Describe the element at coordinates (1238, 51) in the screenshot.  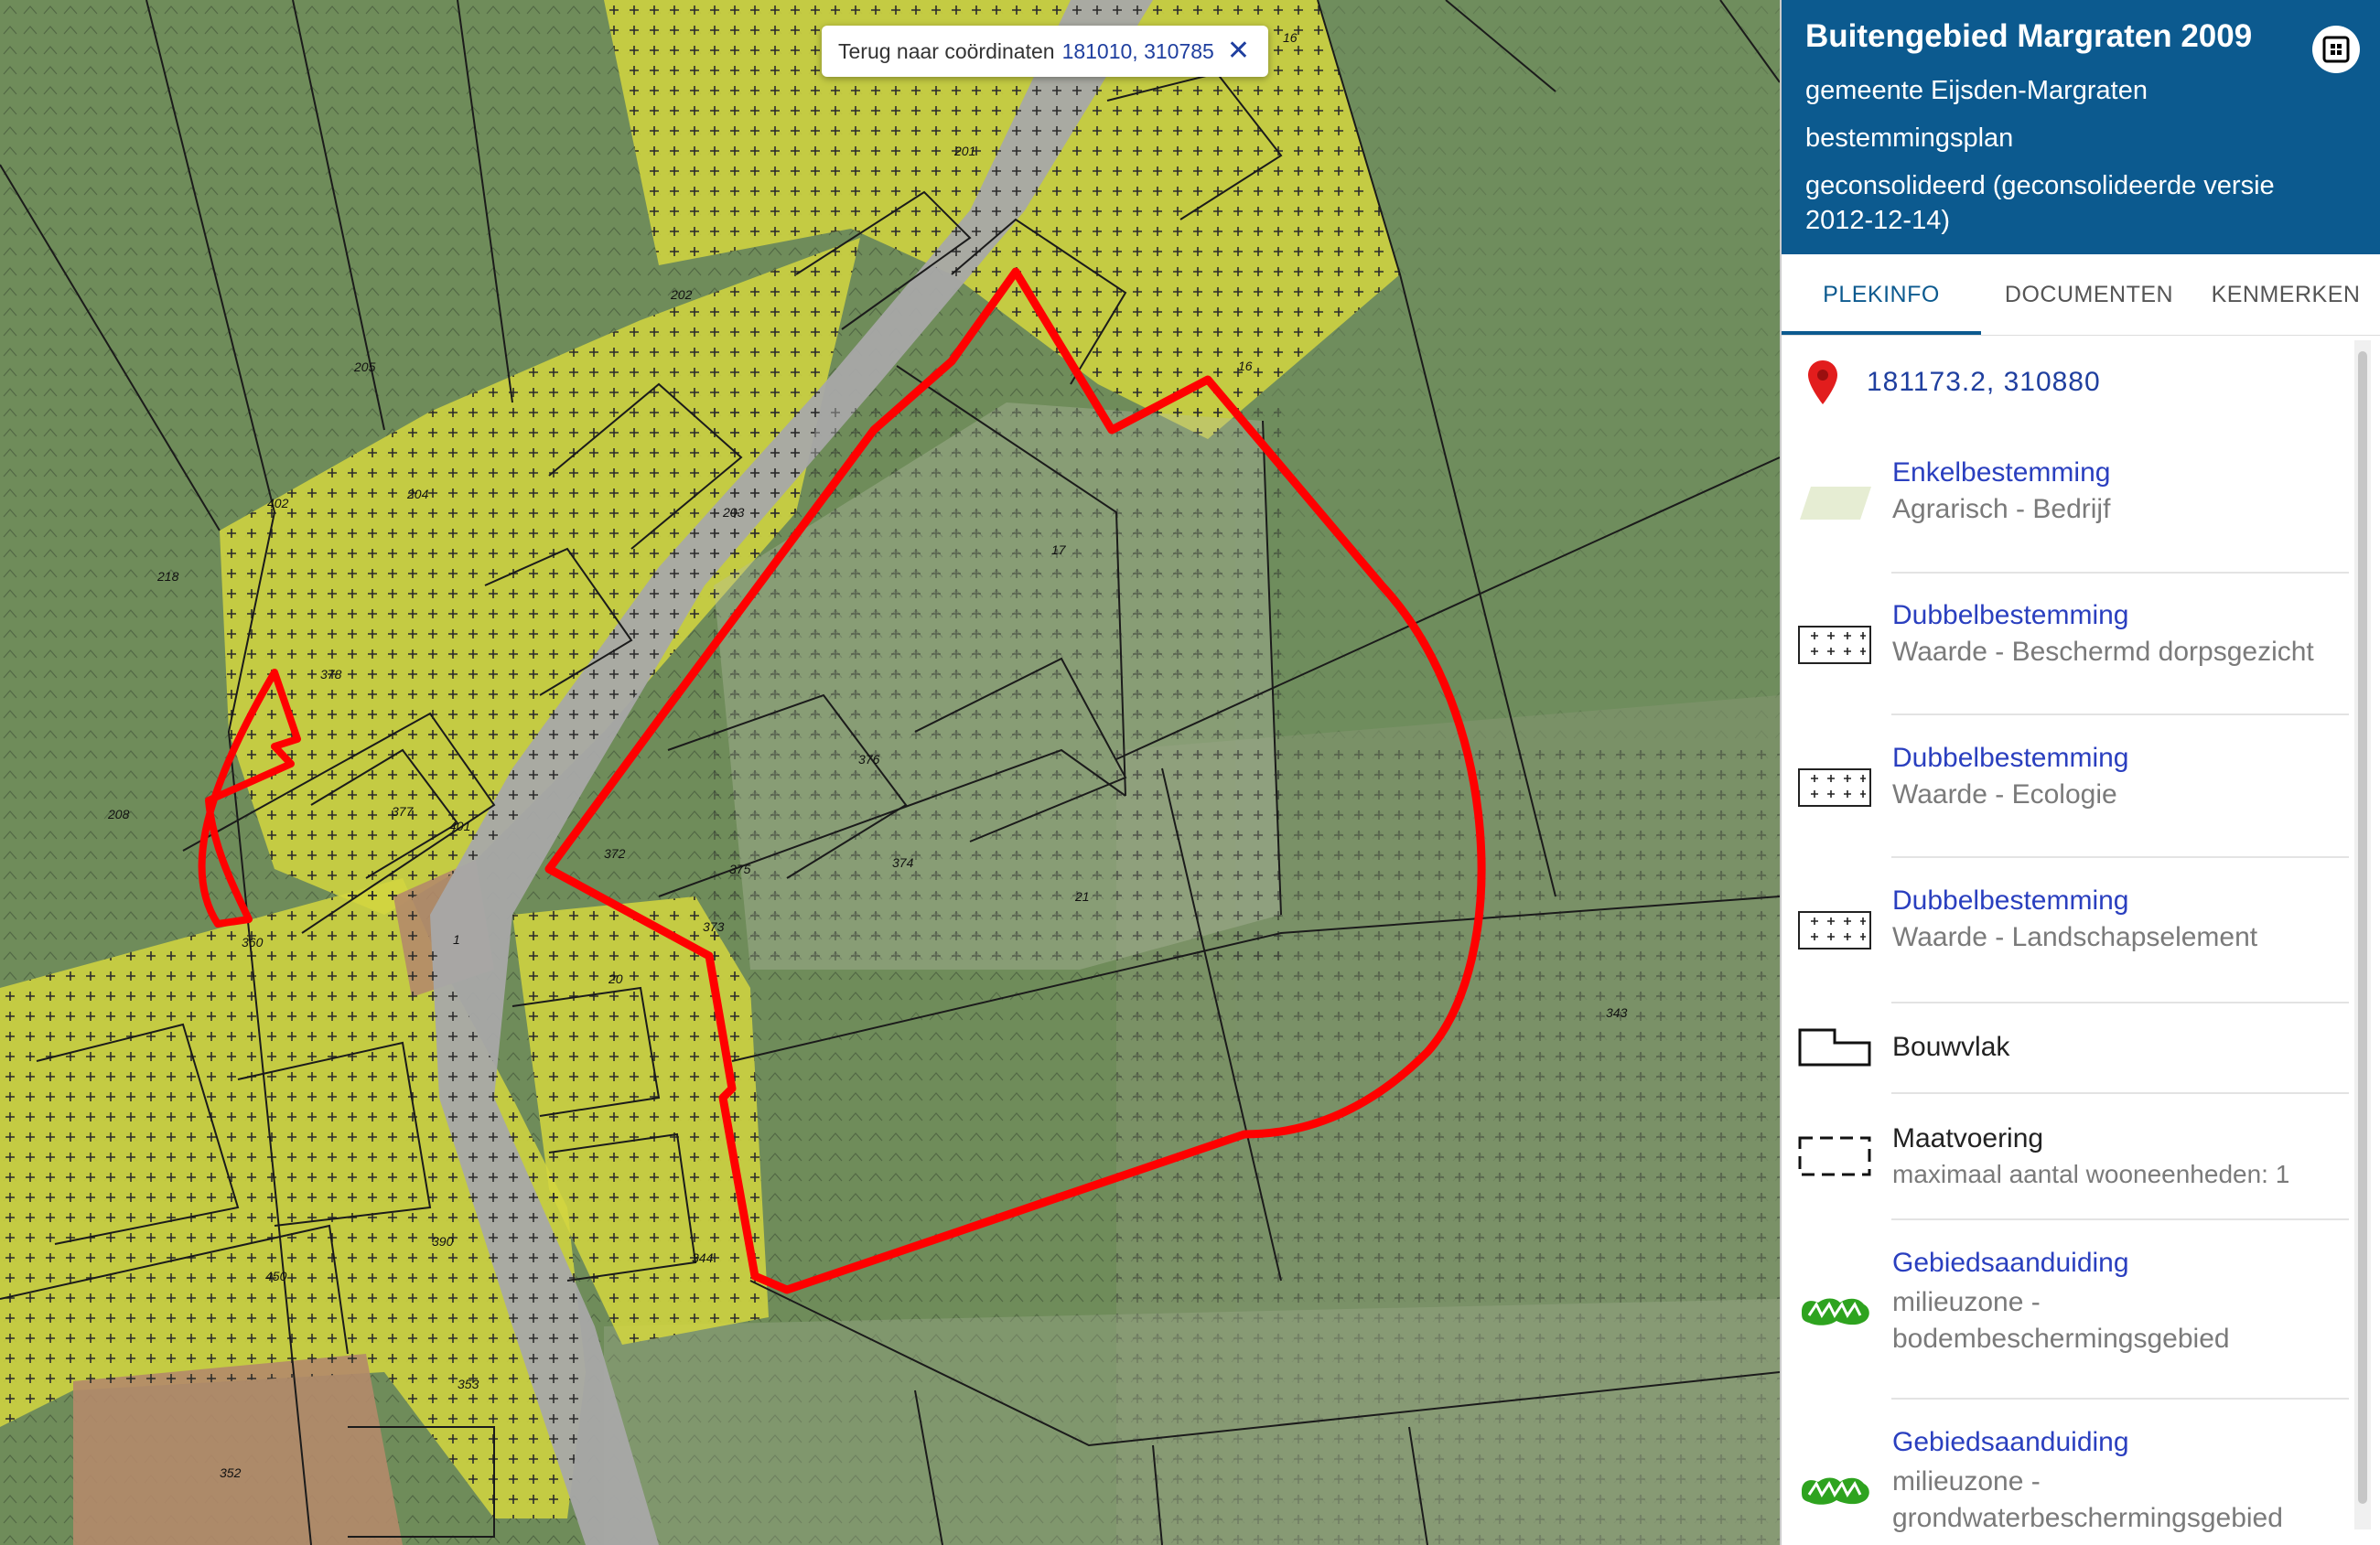
I see `close-icon: ✕` at that location.